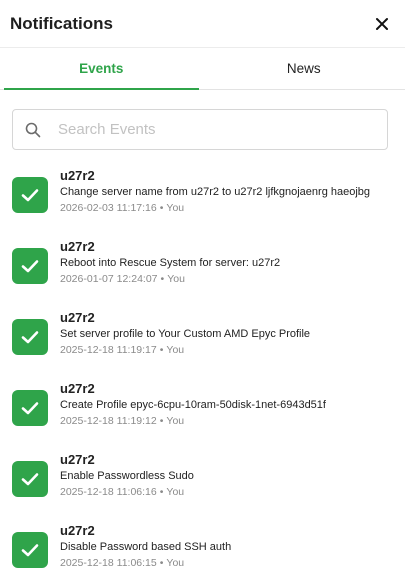 Image resolution: width=405 pixels, height=582 pixels. I want to click on close-icon, so click(382, 24).